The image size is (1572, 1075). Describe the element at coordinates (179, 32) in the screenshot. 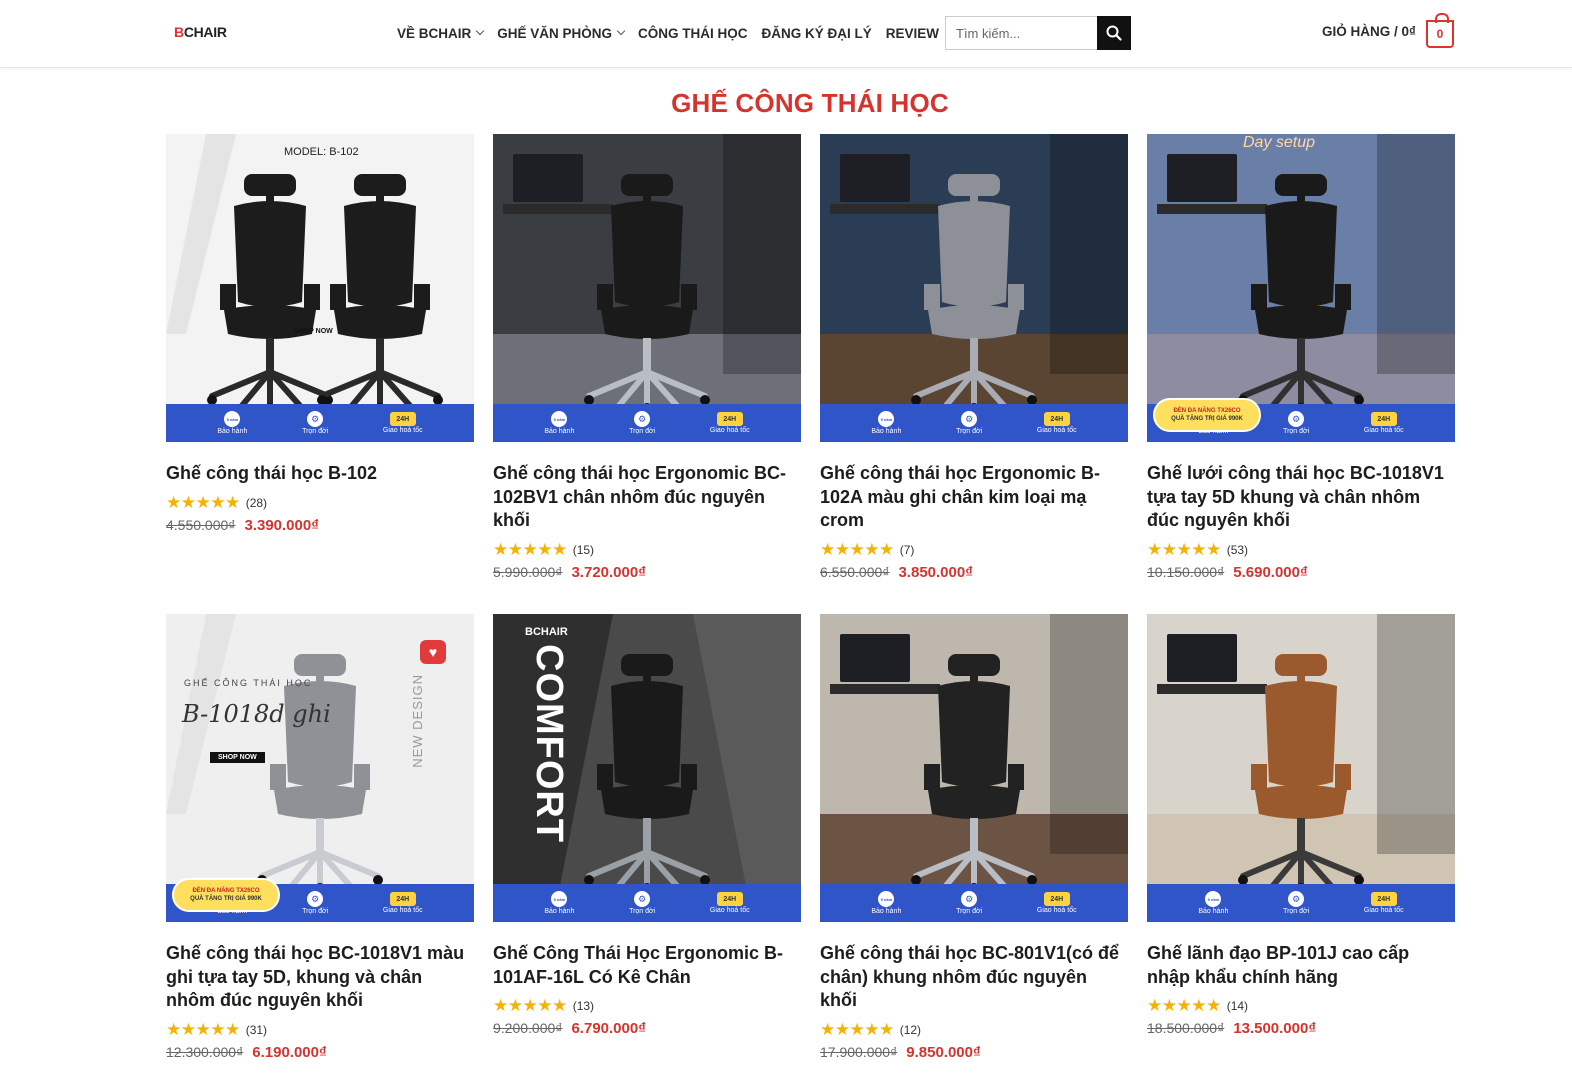

I see `logo-mark: B` at that location.